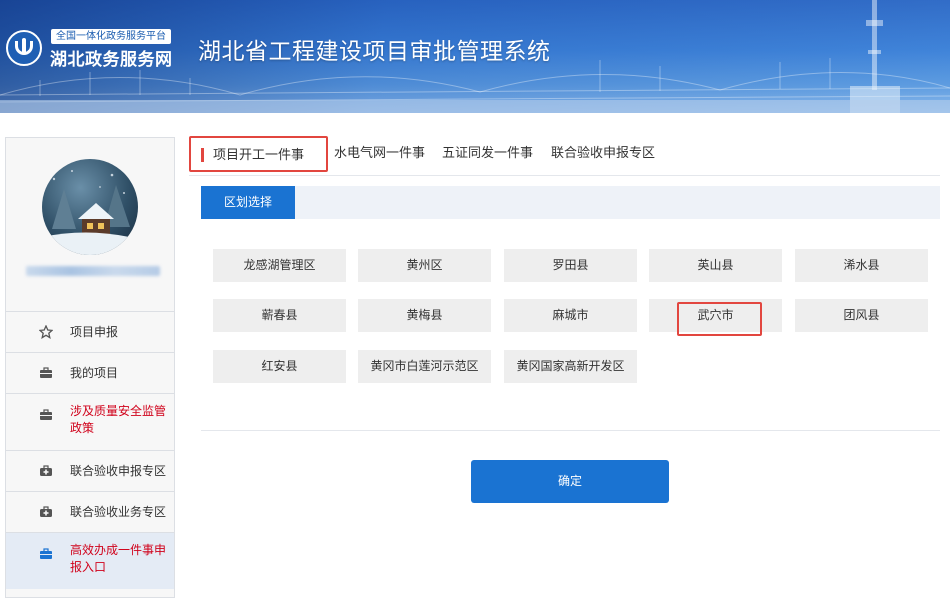  I want to click on tab-five-certificates: 五证同发一件事, so click(487, 154).